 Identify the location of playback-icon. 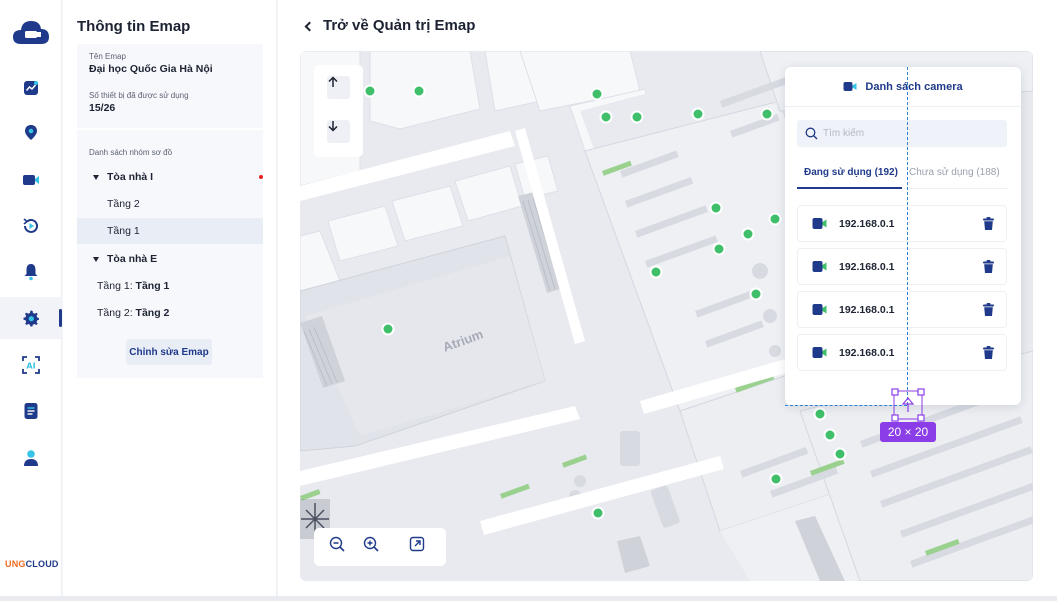
(30, 225).